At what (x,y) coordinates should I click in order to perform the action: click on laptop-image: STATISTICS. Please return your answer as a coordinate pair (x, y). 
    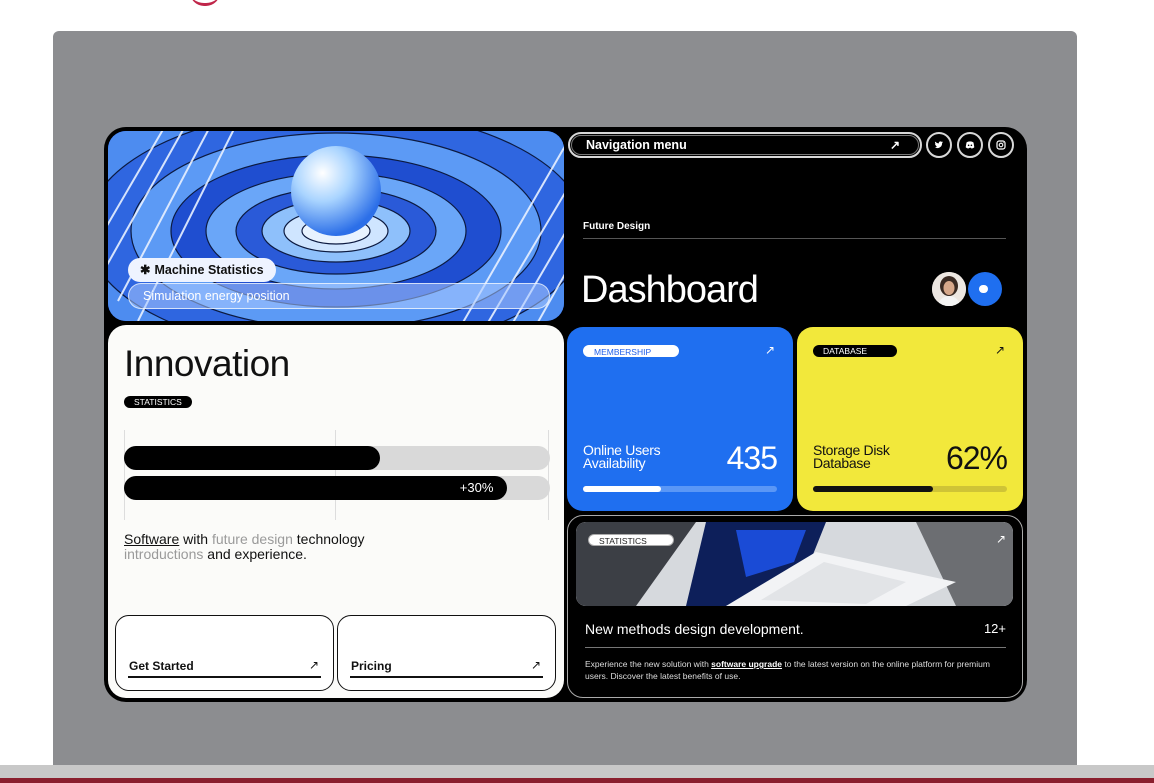
    Looking at the image, I should click on (794, 564).